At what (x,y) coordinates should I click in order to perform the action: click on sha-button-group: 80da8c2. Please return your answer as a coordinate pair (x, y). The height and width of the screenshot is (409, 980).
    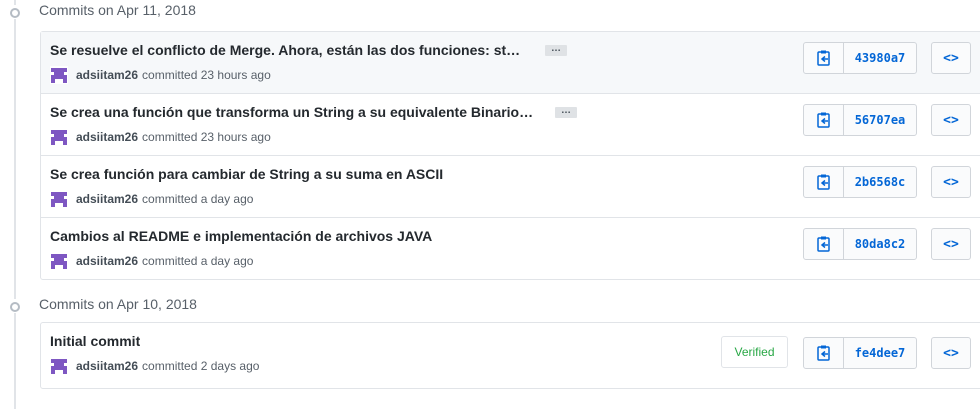
    Looking at the image, I should click on (860, 244).